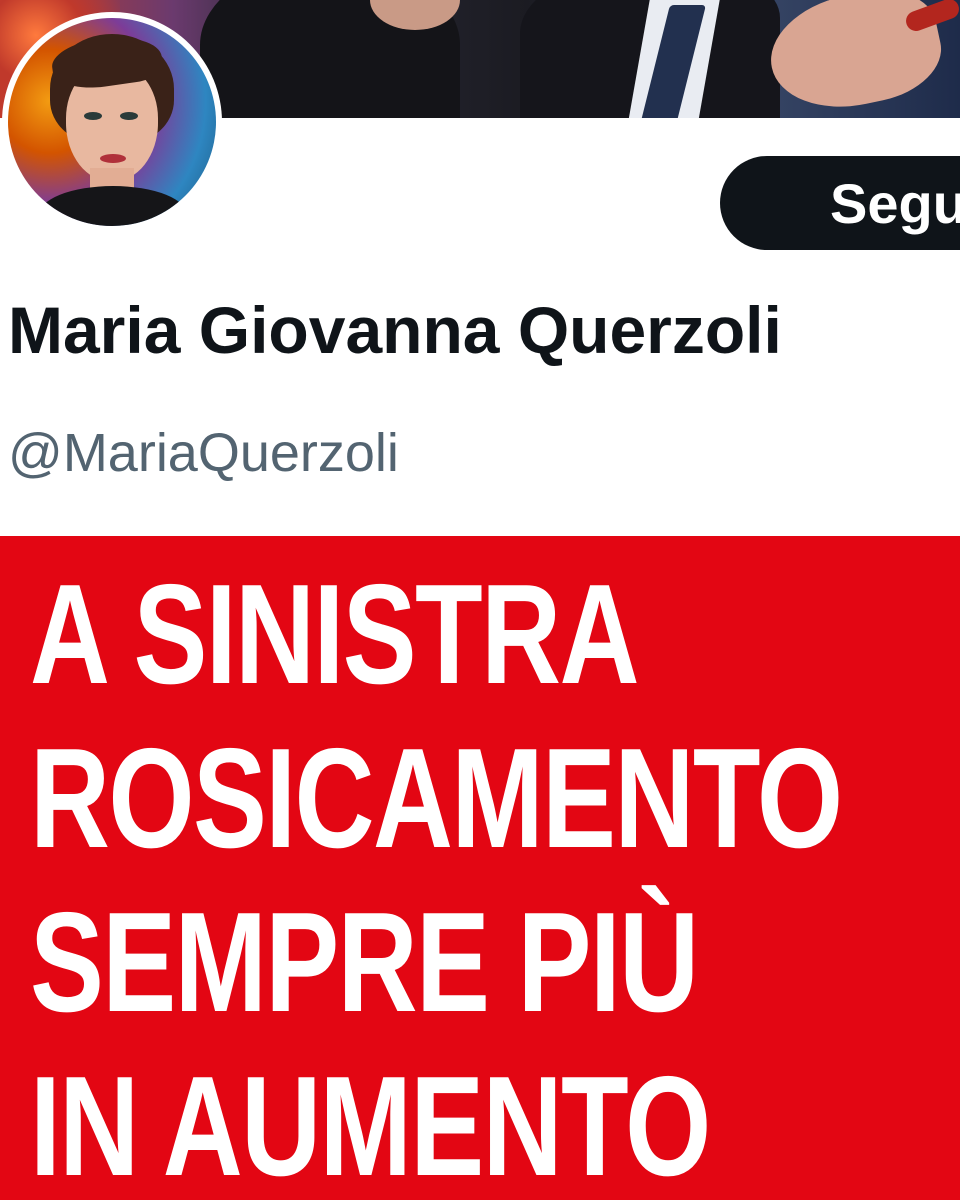 The width and height of the screenshot is (960, 1200). I want to click on display-name: Maria Giovanna Querzoli, so click(395, 330).